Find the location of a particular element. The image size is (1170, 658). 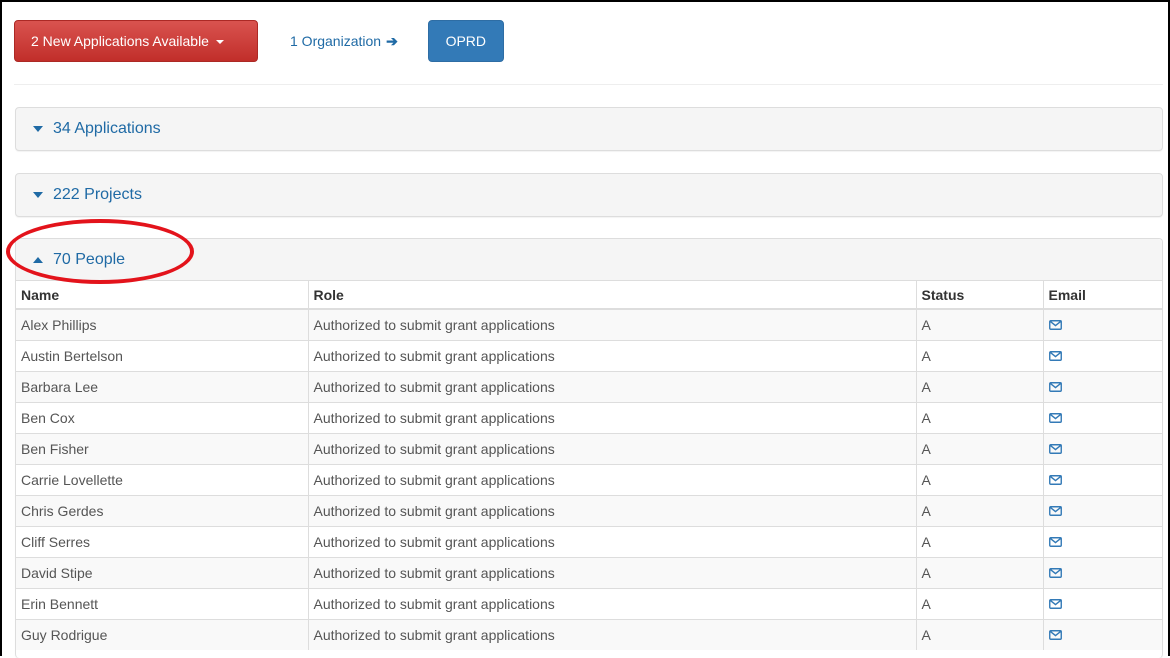

divider is located at coordinates (588, 84).